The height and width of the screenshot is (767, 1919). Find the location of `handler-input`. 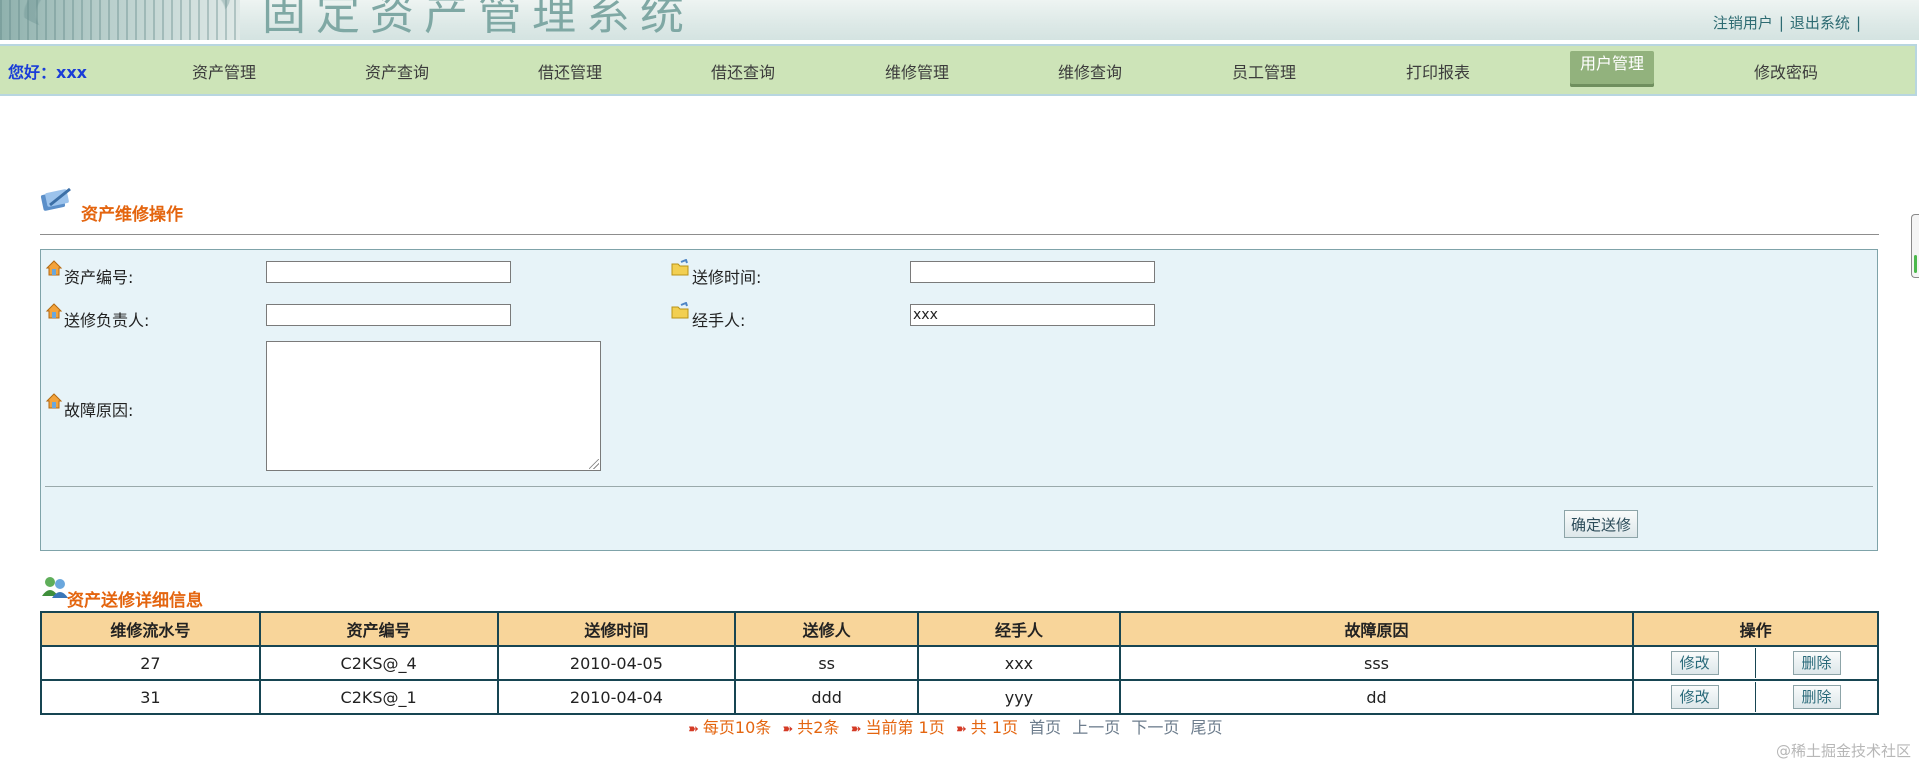

handler-input is located at coordinates (1032, 315).